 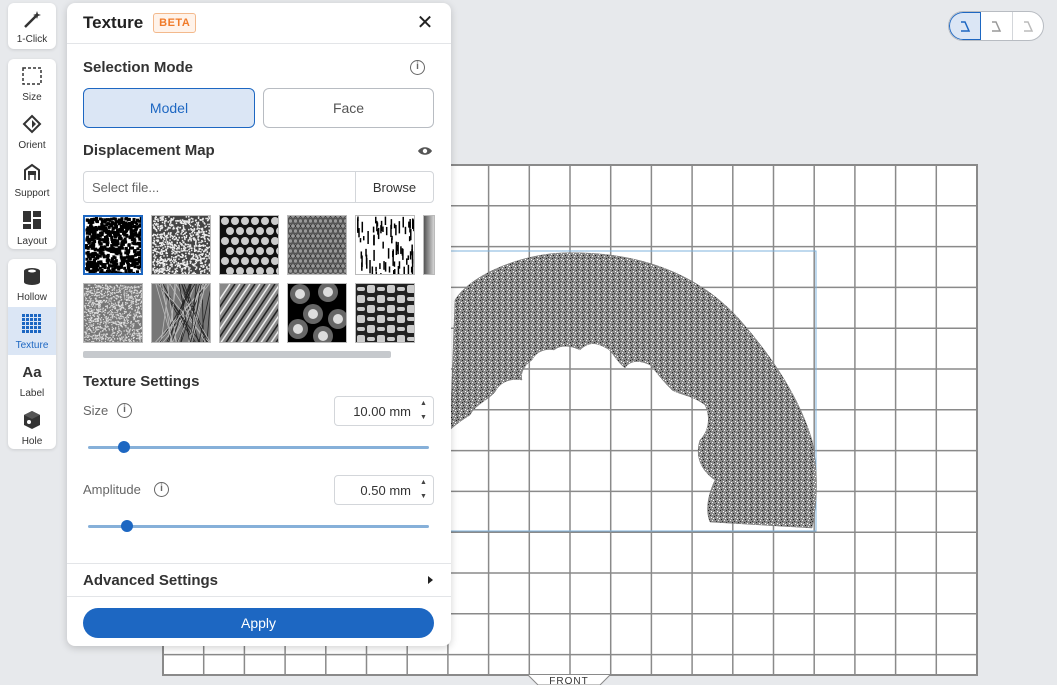 What do you see at coordinates (181, 313) in the screenshot?
I see `texture-thumb-wood` at bounding box center [181, 313].